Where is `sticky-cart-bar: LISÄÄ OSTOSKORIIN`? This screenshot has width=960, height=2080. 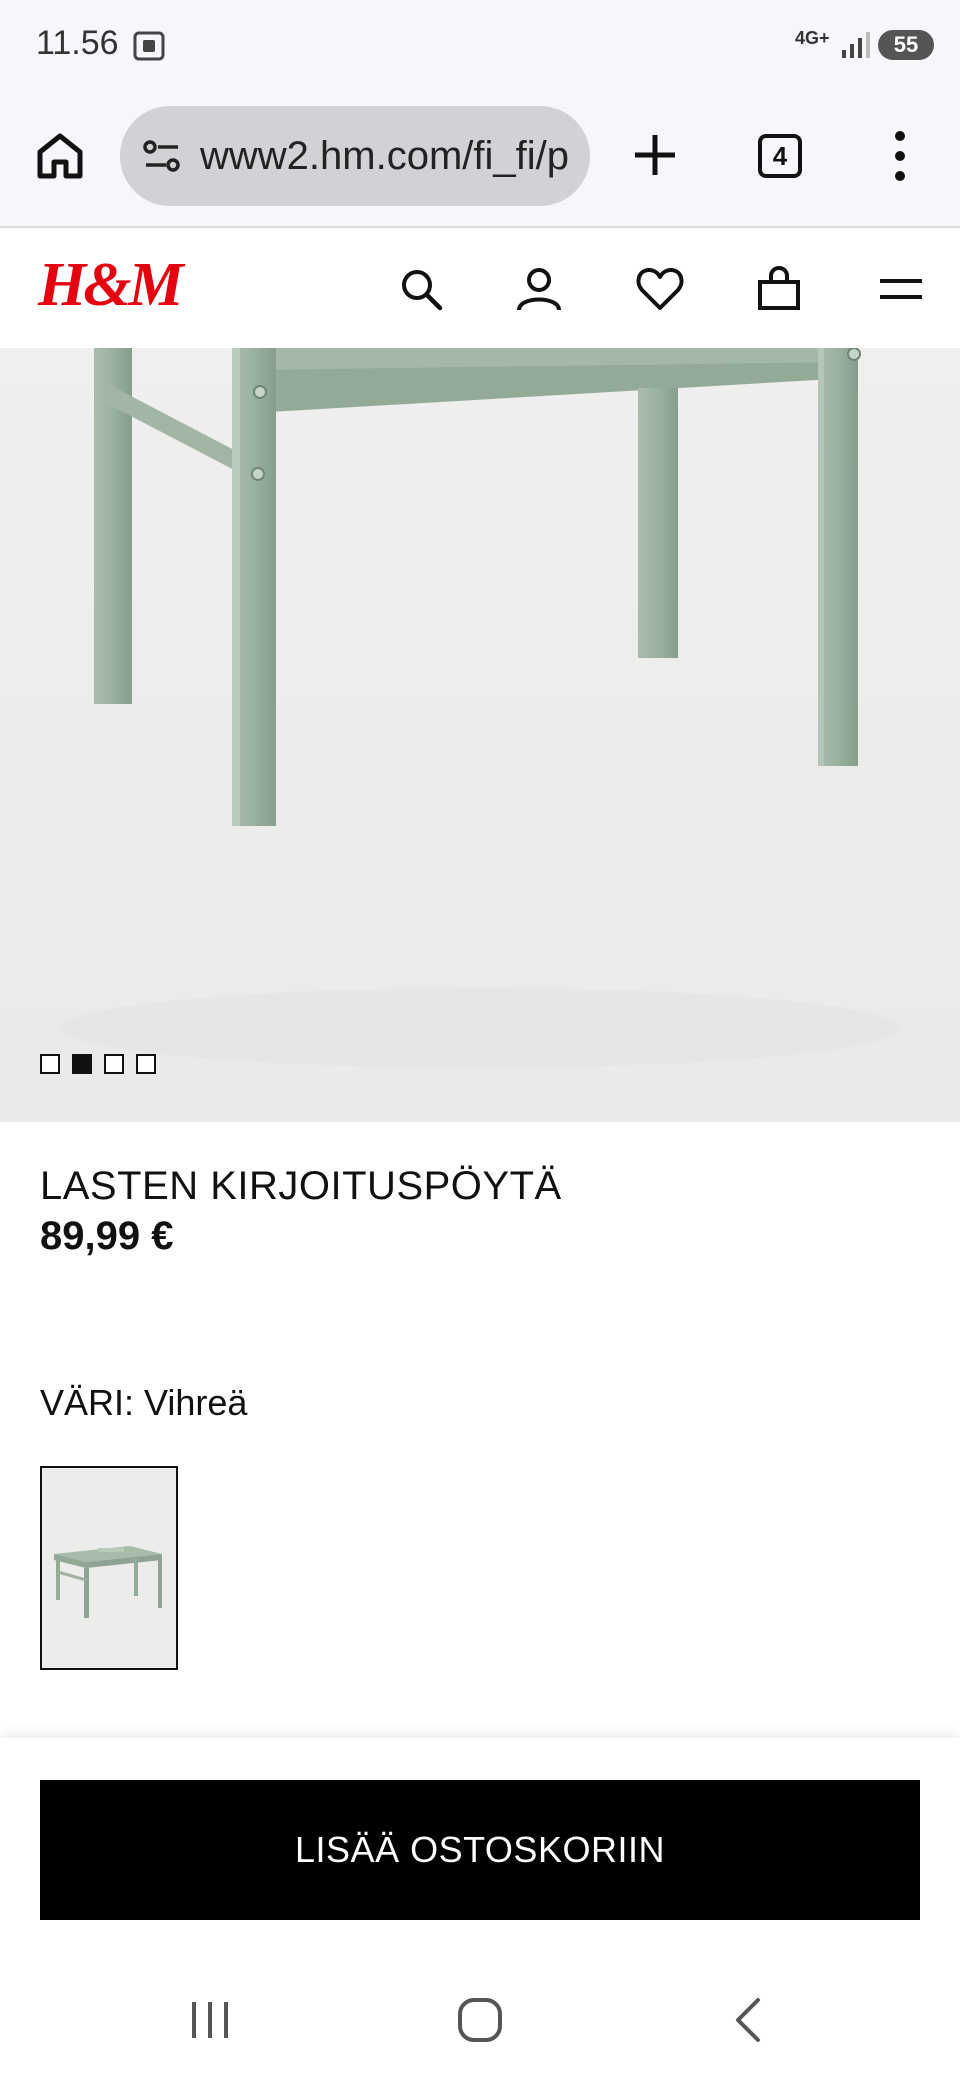 sticky-cart-bar: LISÄÄ OSTOSKORIIN is located at coordinates (480, 1844).